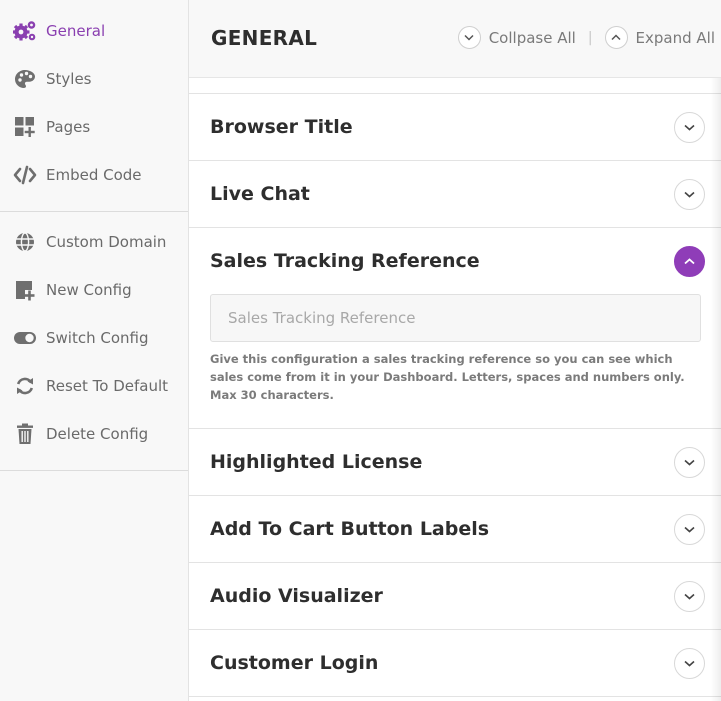 The height and width of the screenshot is (701, 721). Describe the element at coordinates (25, 79) in the screenshot. I see `palette-icon` at that location.